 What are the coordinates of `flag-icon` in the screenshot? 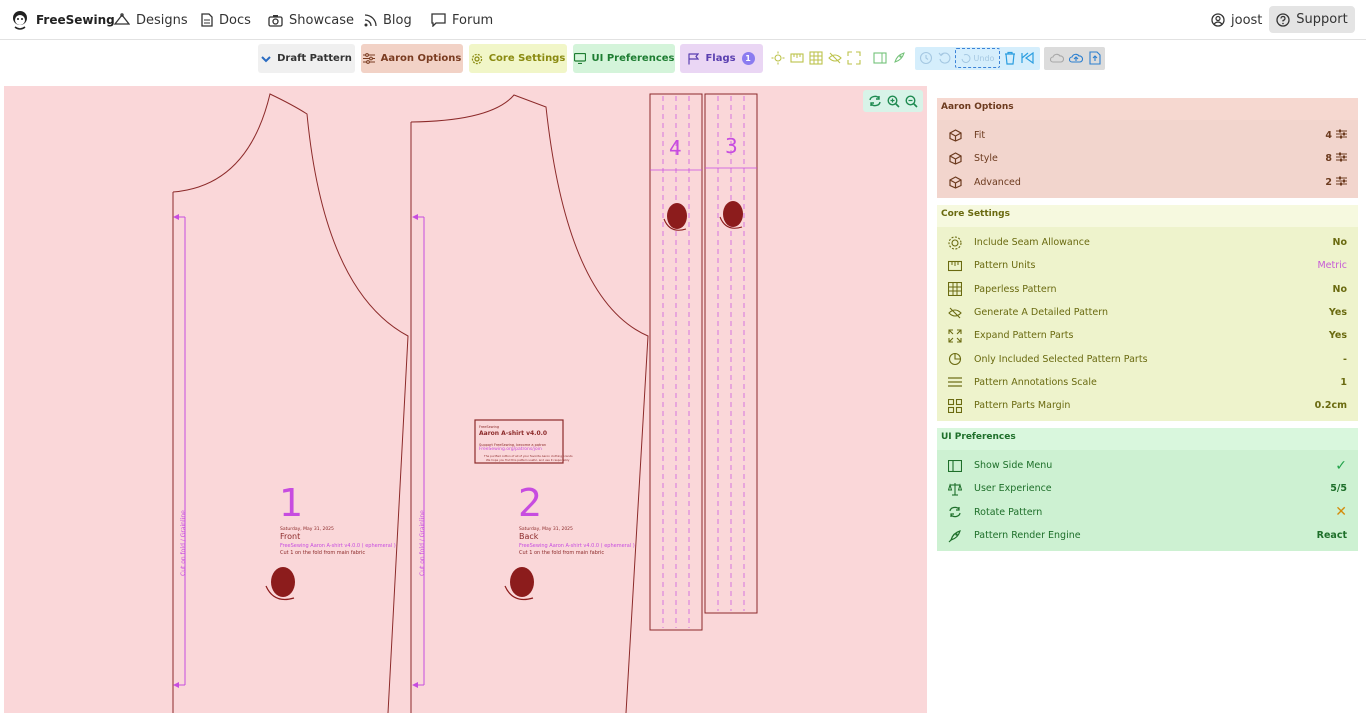 It's located at (694, 58).